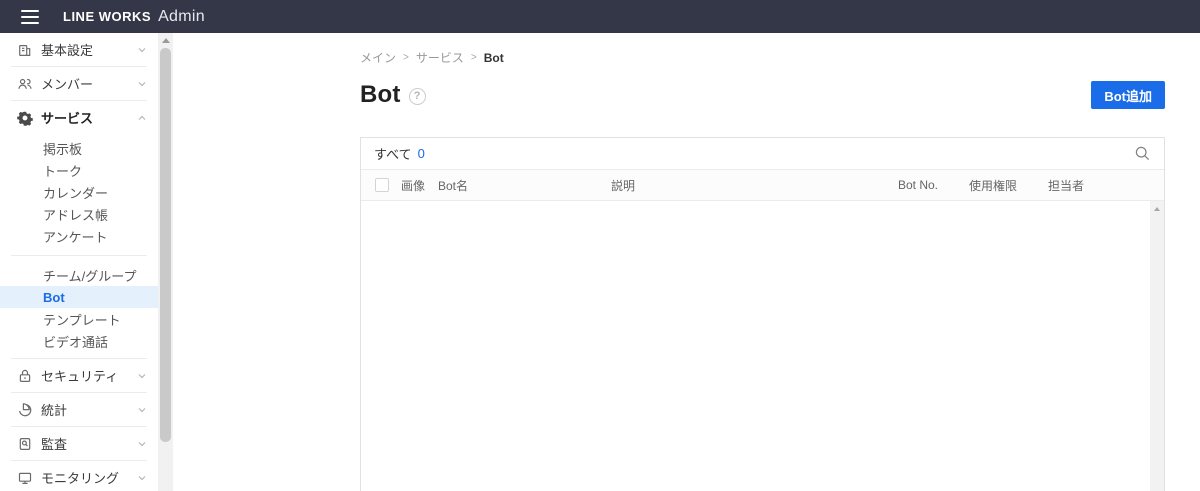  I want to click on brand-logo: LINE WORKS, so click(107, 16).